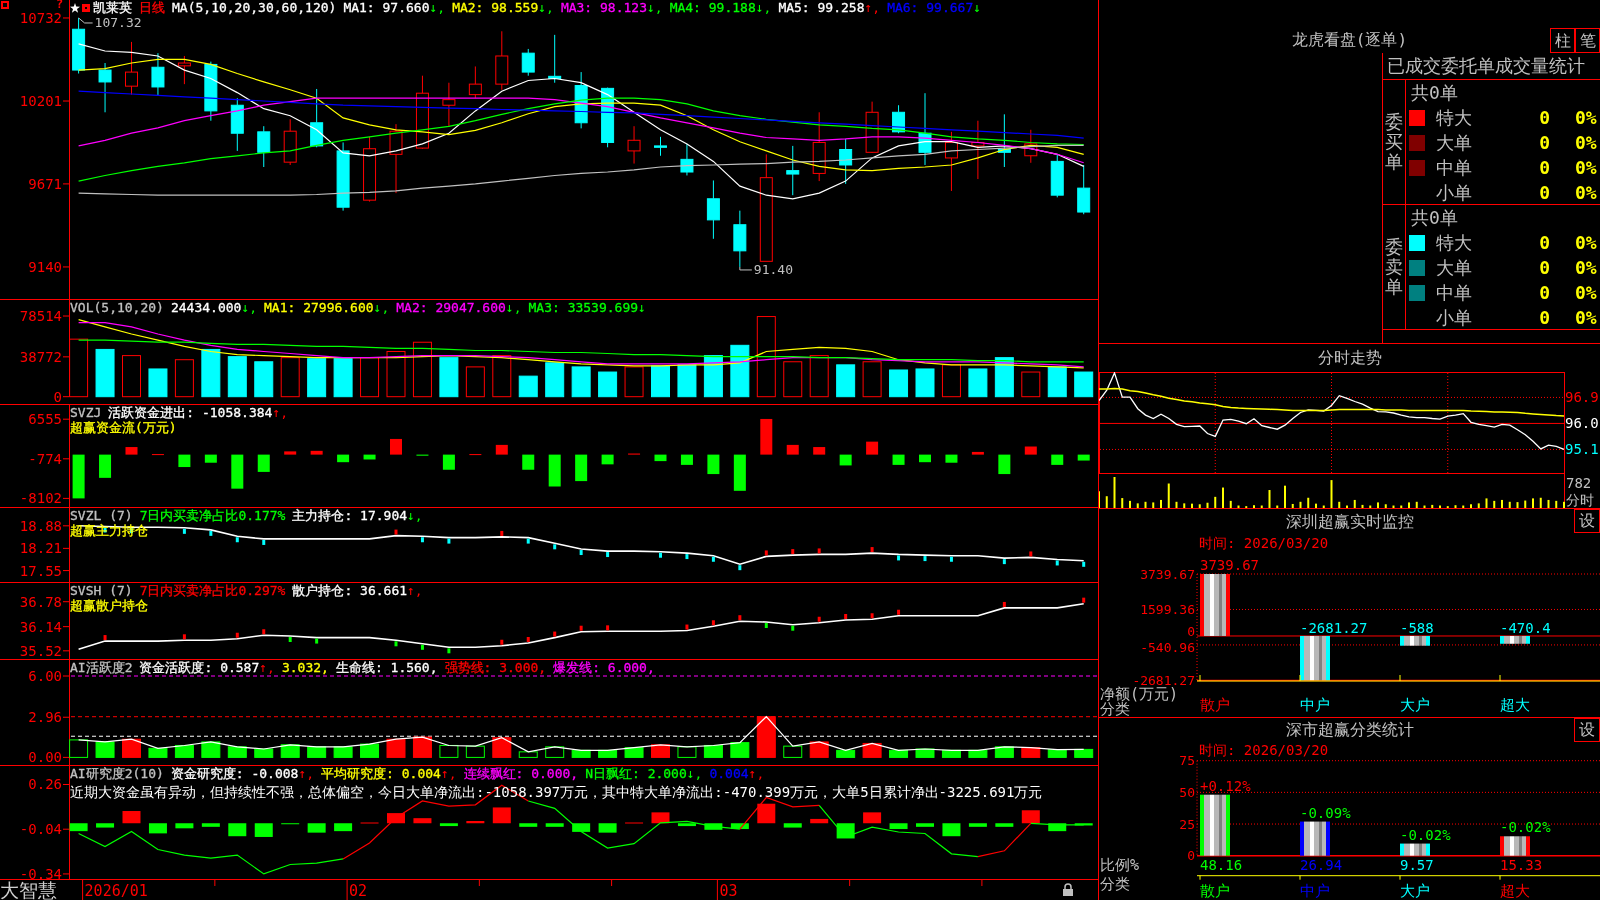 Image resolution: width=1600 pixels, height=900 pixels. What do you see at coordinates (45, 458) in the screenshot?
I see `axis-tick-label: -774` at bounding box center [45, 458].